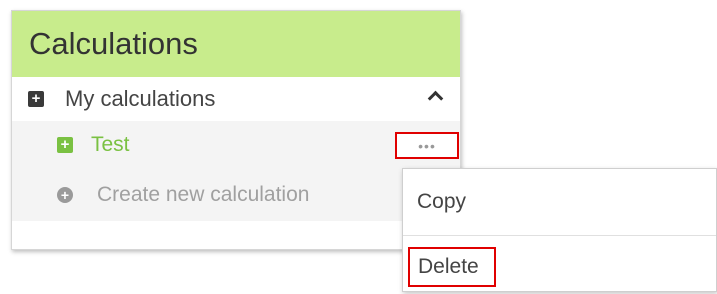 Image resolution: width=717 pixels, height=294 pixels. I want to click on create-new-calculation: + Create new calculation, so click(236, 195).